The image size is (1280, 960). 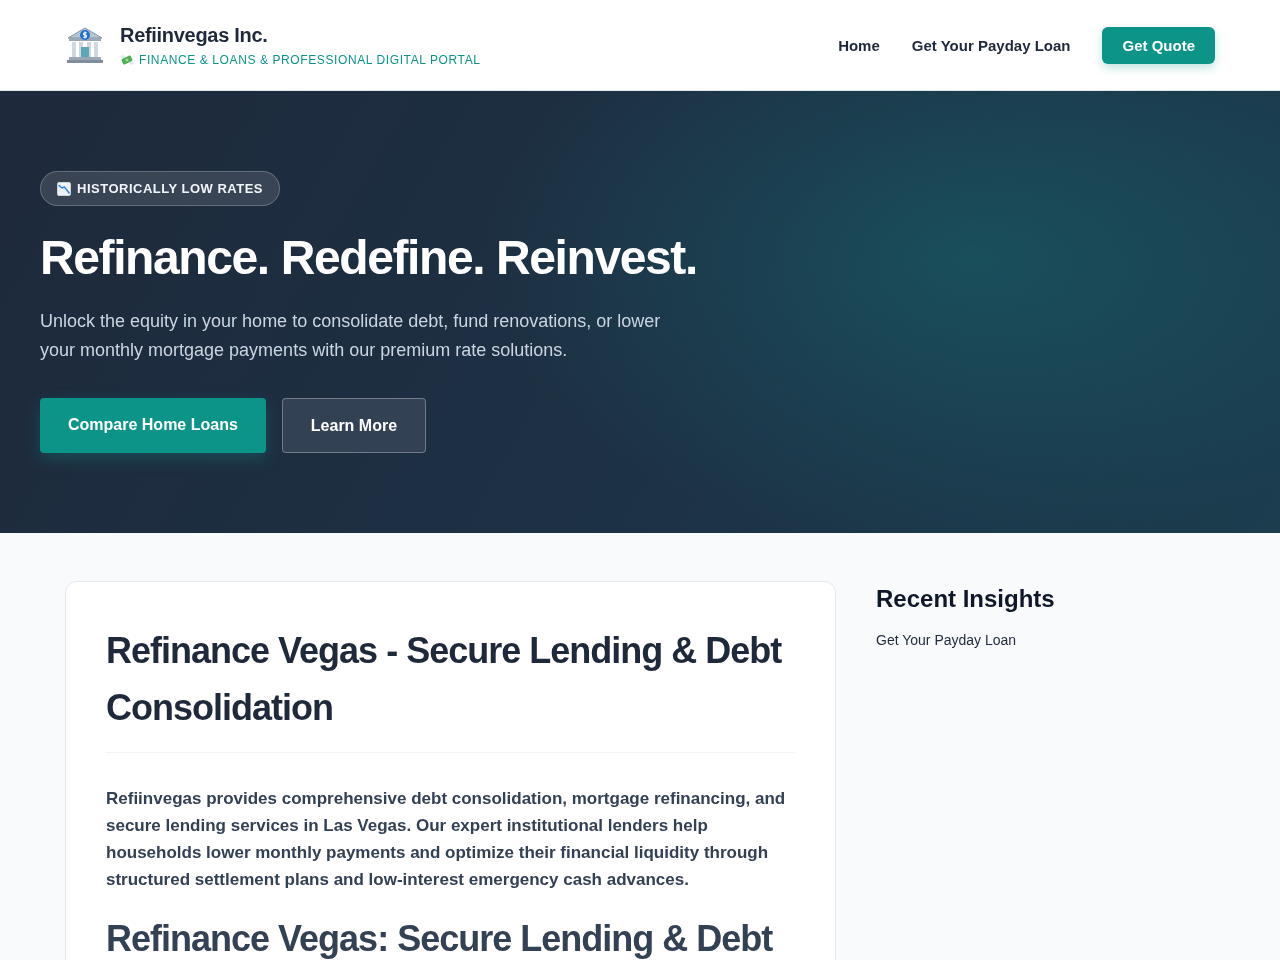 What do you see at coordinates (946, 639) in the screenshot?
I see `sidebar-link: Get Your Payday Loan` at bounding box center [946, 639].